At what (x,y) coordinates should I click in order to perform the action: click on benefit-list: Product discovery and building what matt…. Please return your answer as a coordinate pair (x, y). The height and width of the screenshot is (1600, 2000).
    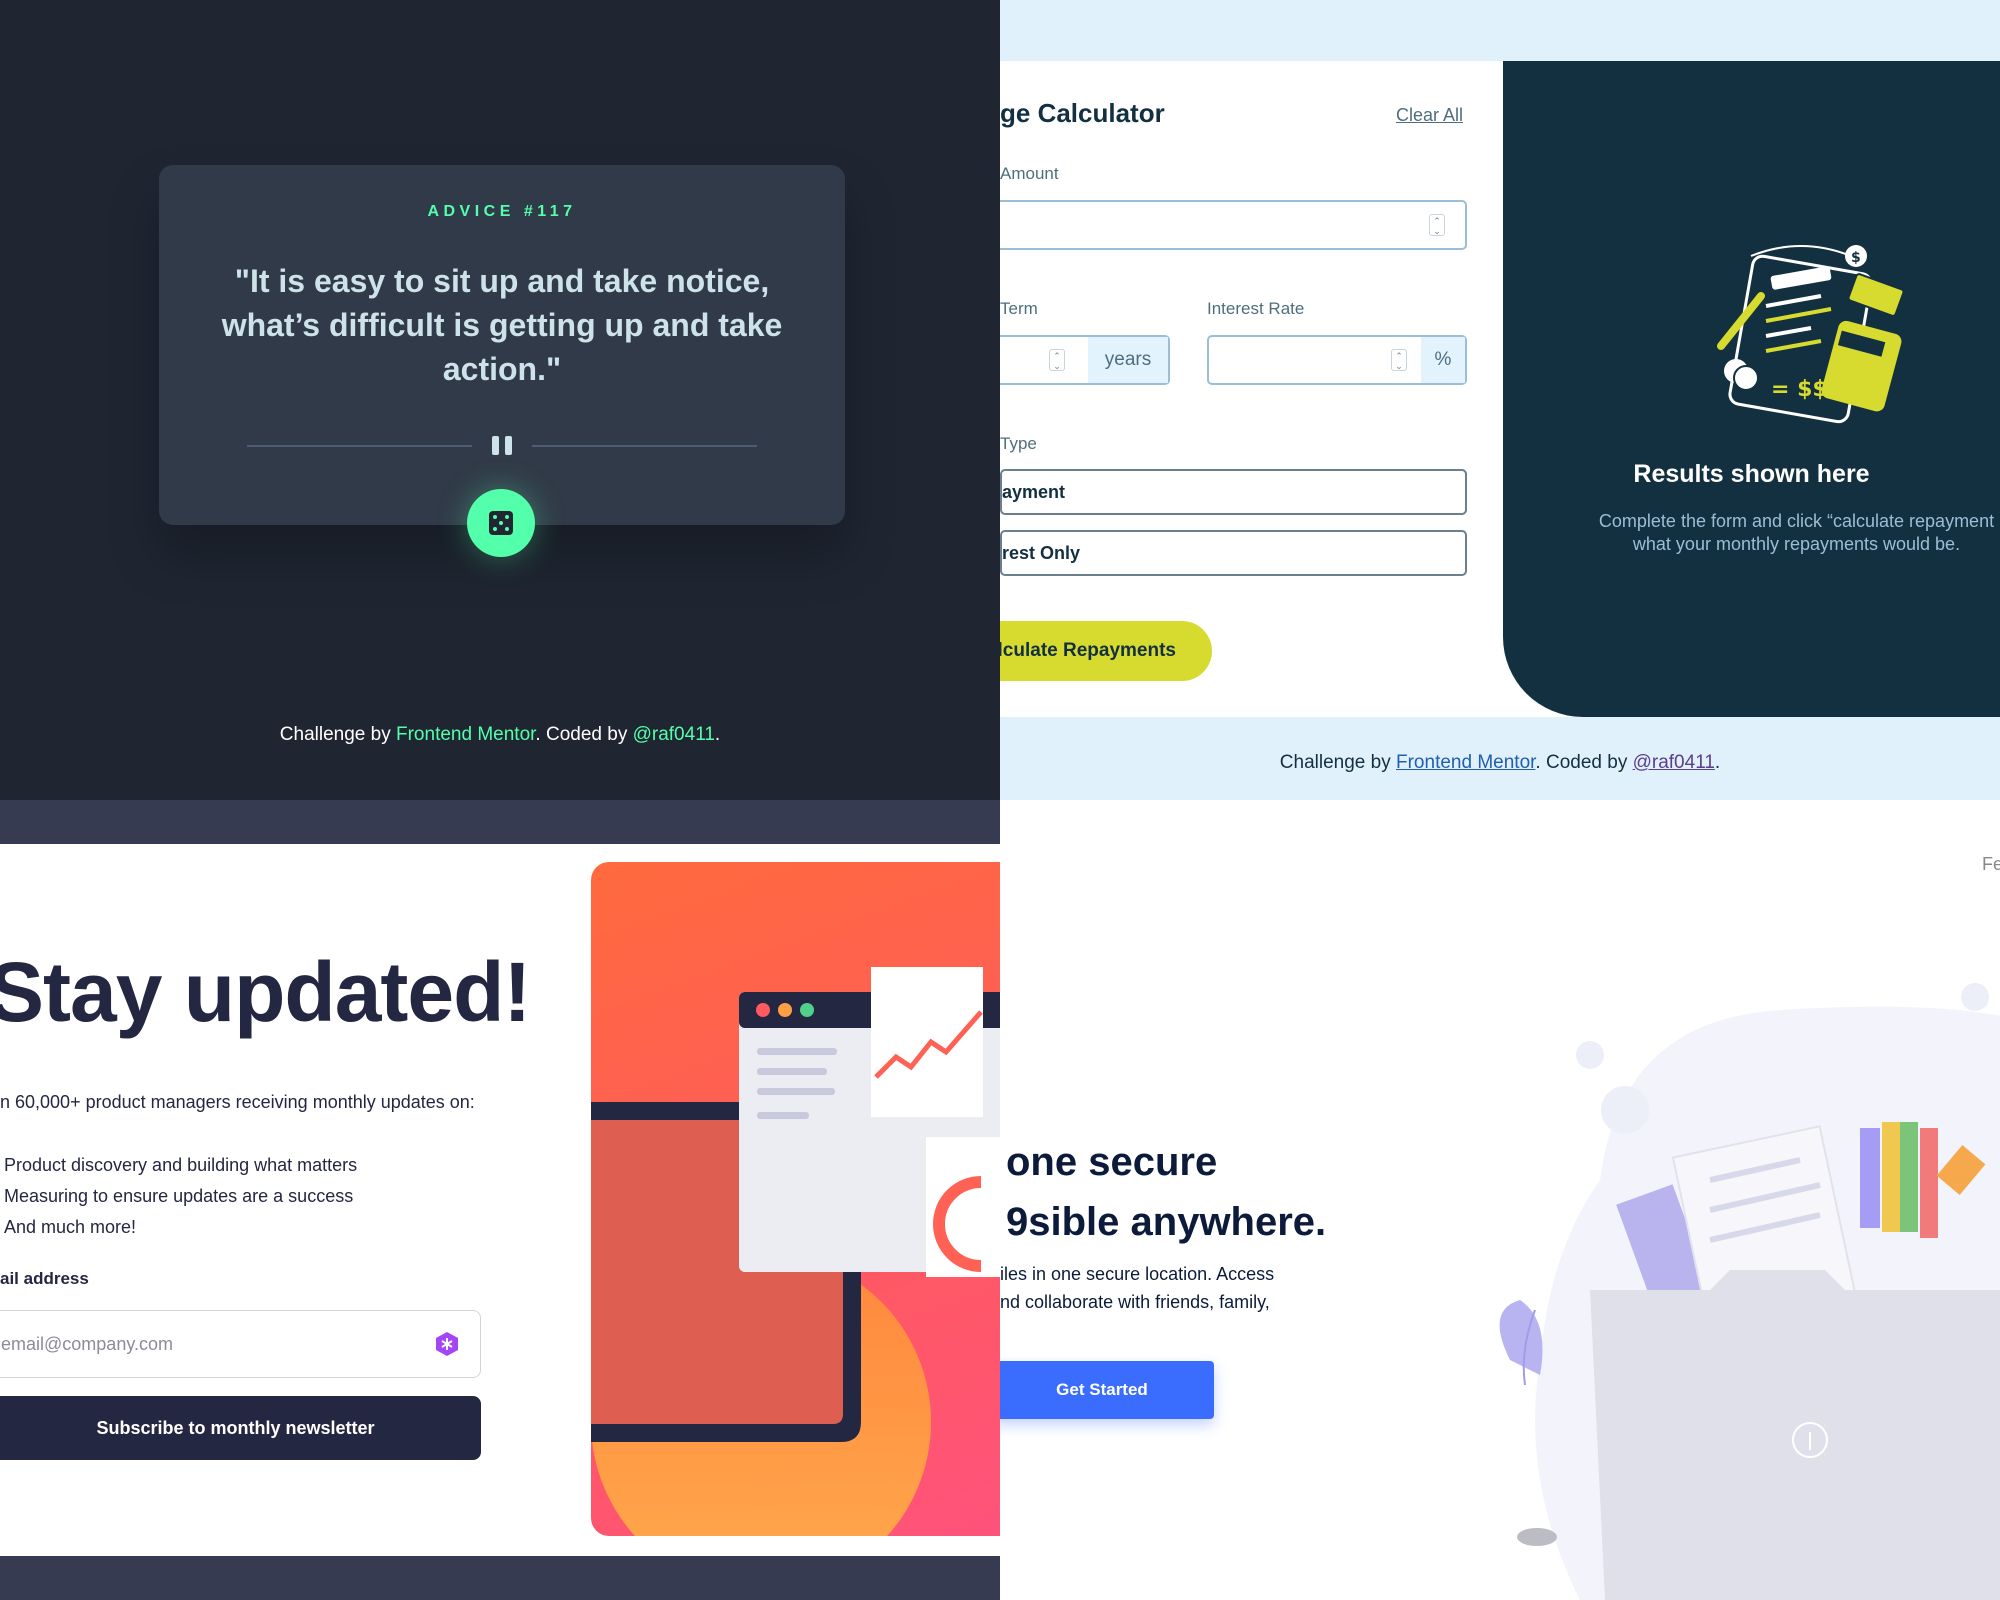
    Looking at the image, I should click on (180, 1196).